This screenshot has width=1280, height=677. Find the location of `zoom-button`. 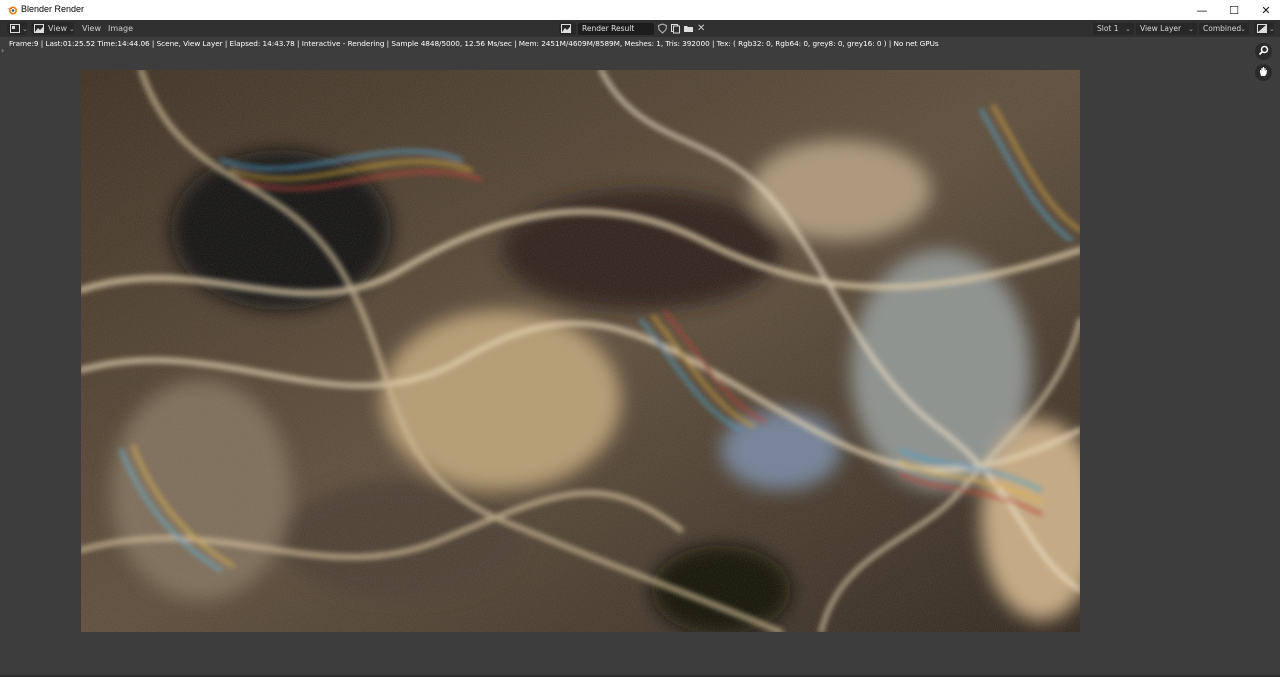

zoom-button is located at coordinates (1263, 51).